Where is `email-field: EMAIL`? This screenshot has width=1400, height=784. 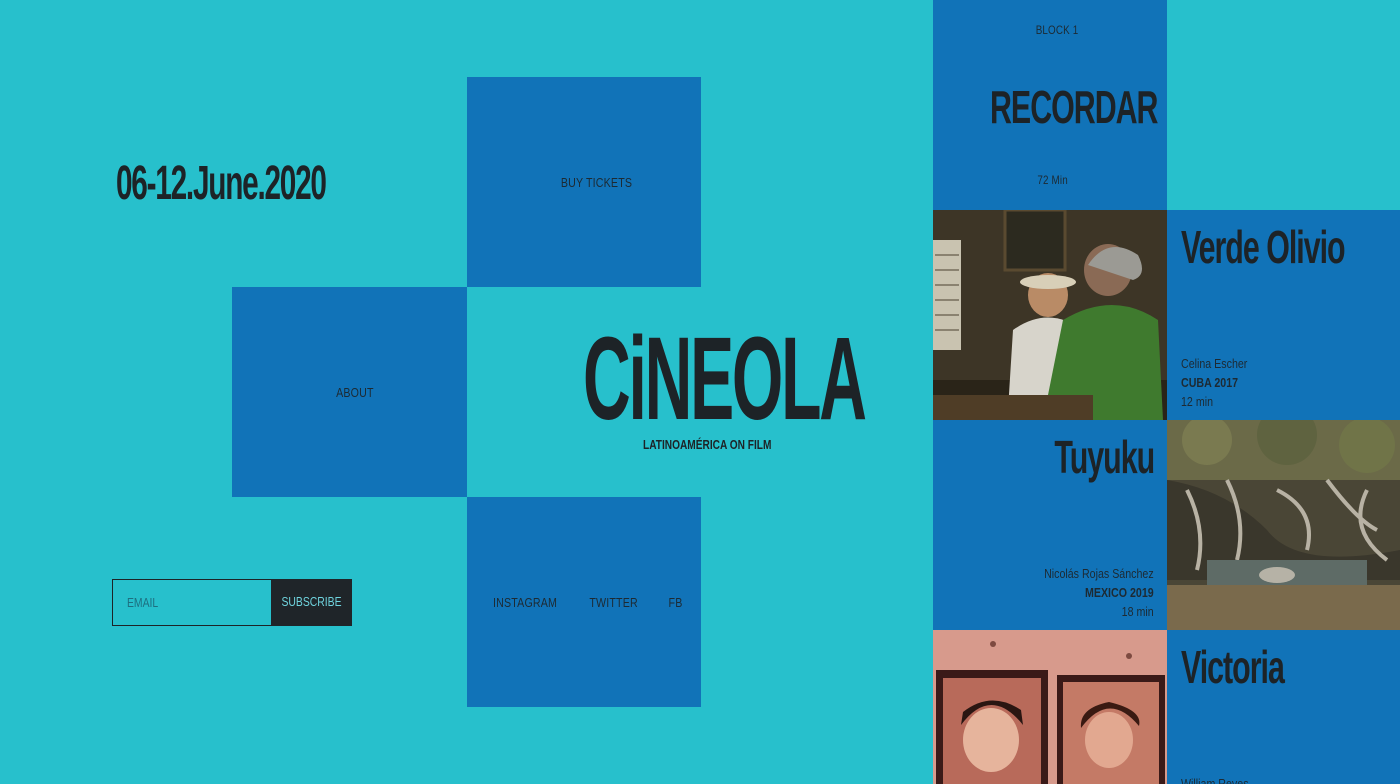 email-field: EMAIL is located at coordinates (192, 602).